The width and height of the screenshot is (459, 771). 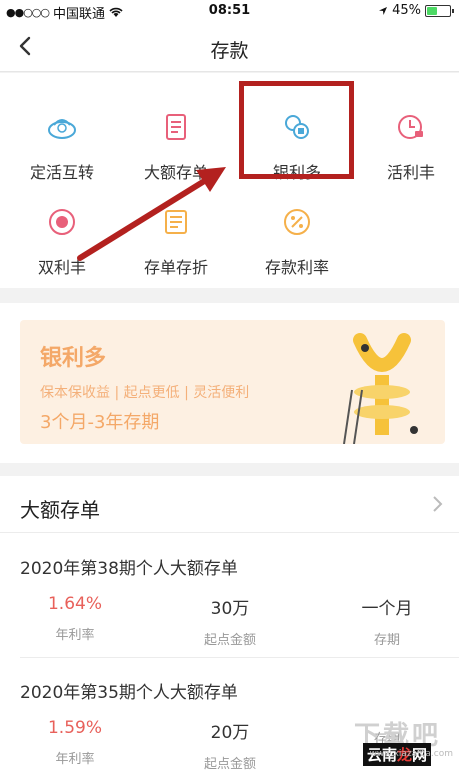 What do you see at coordinates (61, 267) in the screenshot?
I see `grid-label: 双利丰` at bounding box center [61, 267].